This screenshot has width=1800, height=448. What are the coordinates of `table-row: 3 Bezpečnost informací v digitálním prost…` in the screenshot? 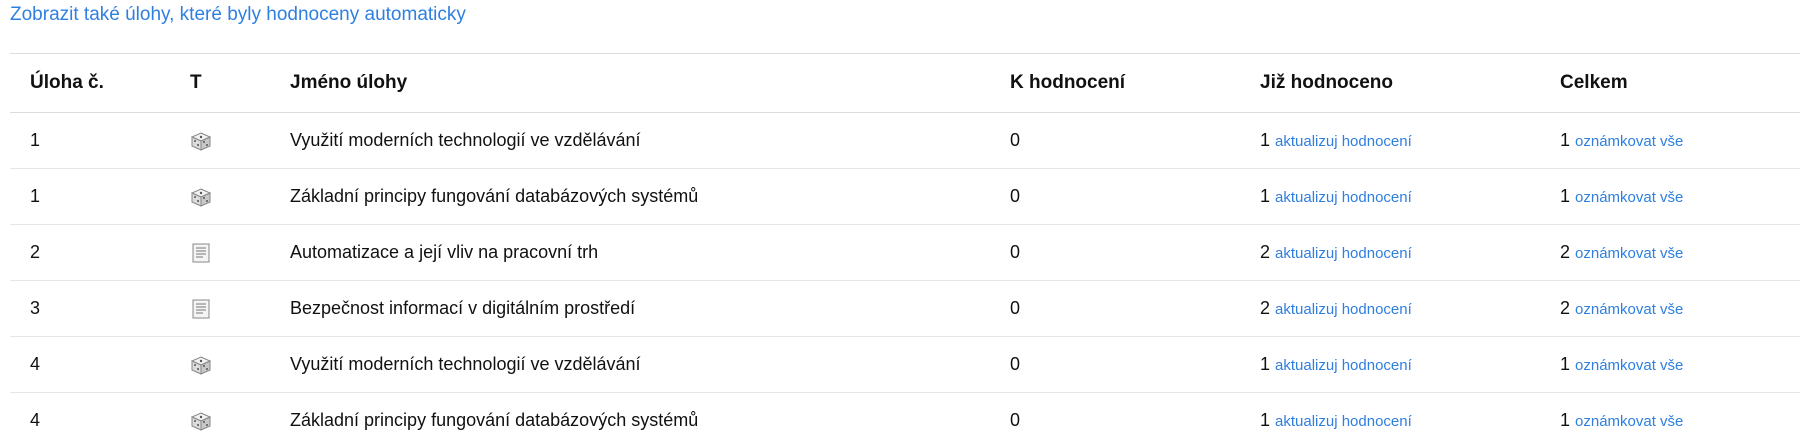 It's located at (905, 308).